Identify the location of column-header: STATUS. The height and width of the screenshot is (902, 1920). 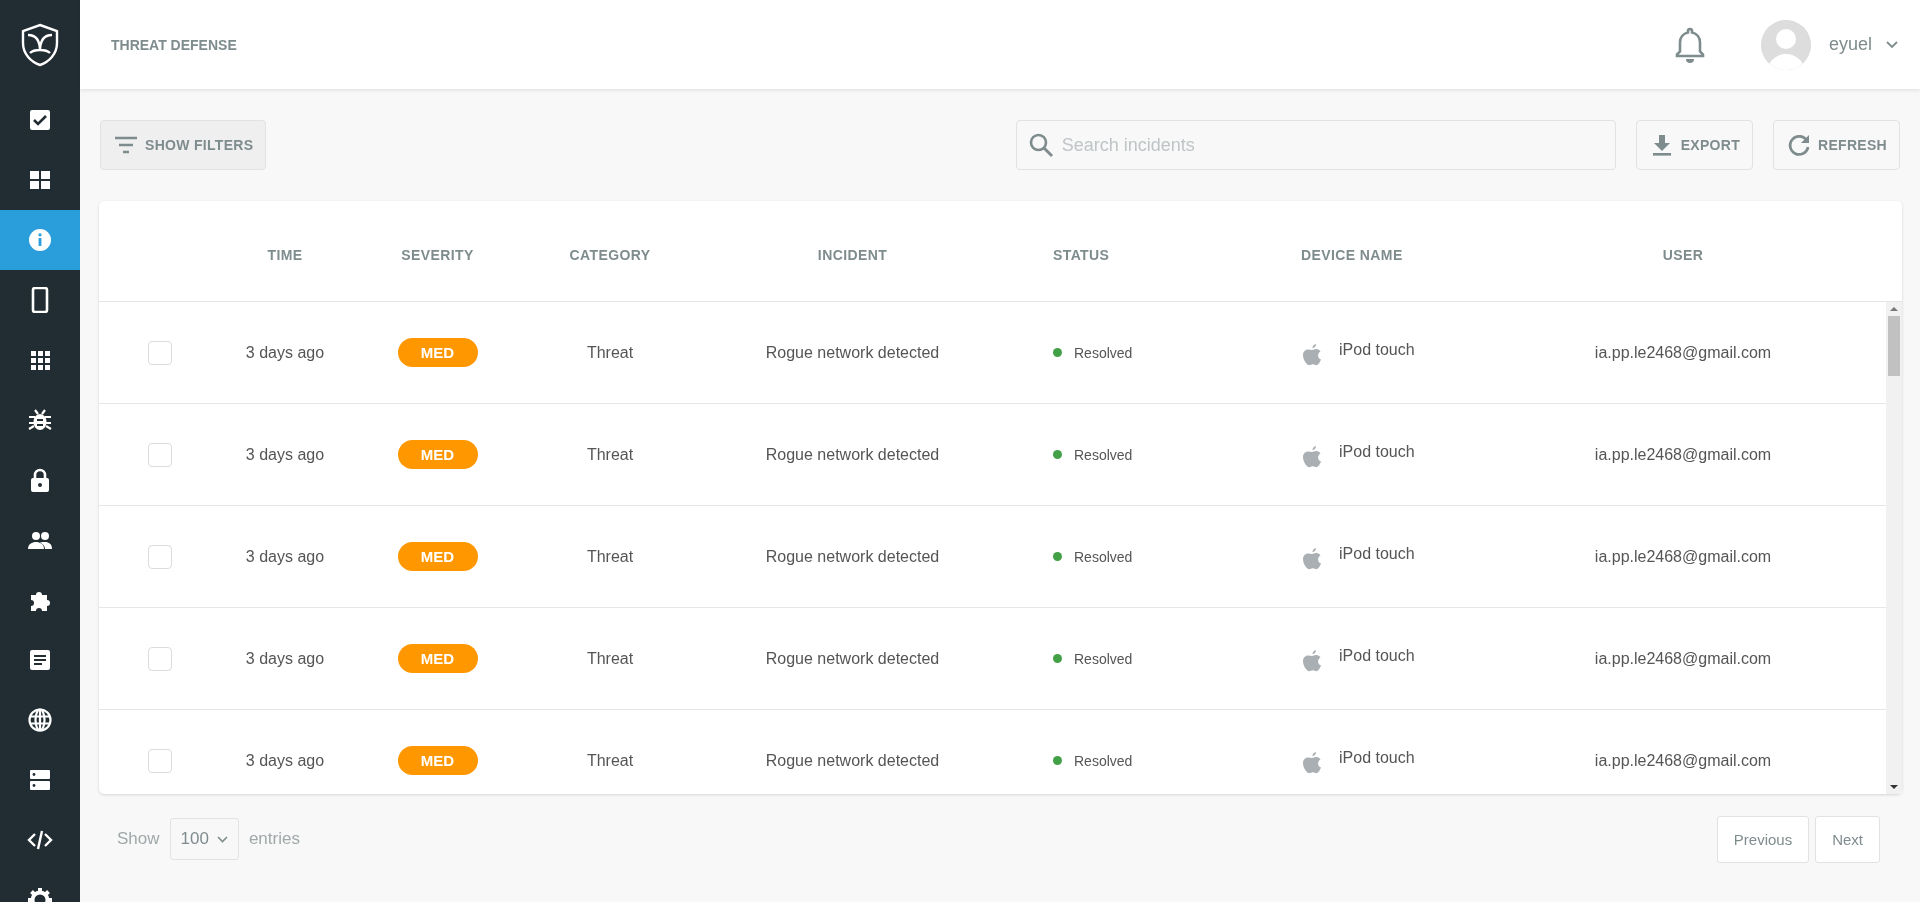
(1081, 255).